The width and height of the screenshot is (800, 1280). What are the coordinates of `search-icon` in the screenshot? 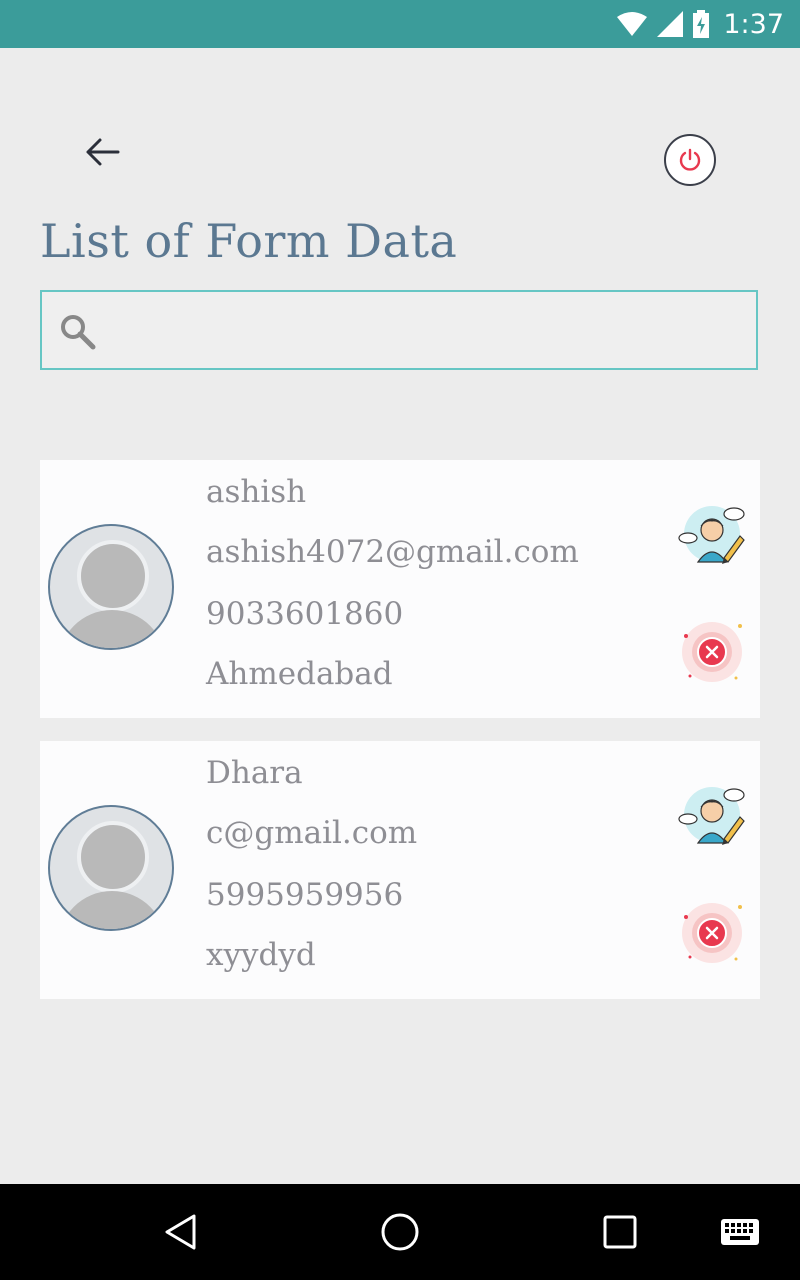 It's located at (78, 332).